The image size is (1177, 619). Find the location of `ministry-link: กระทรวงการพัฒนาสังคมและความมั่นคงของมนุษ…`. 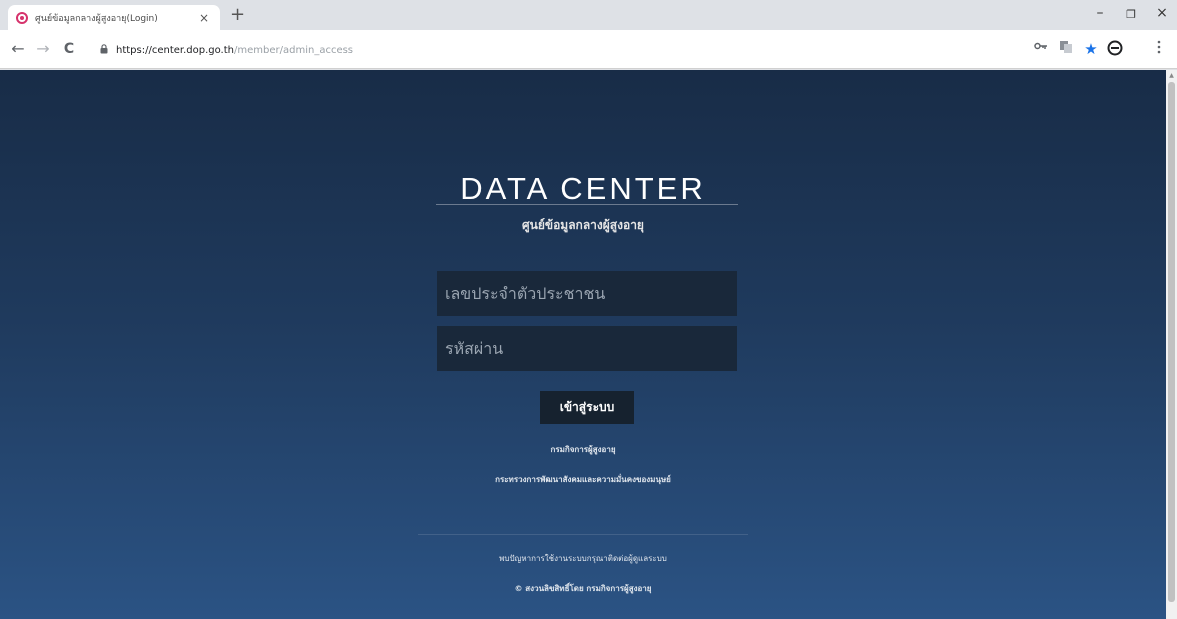

ministry-link: กระทรวงการพัฒนาสังคมและความมั่นคงของมนุษ… is located at coordinates (583, 479).